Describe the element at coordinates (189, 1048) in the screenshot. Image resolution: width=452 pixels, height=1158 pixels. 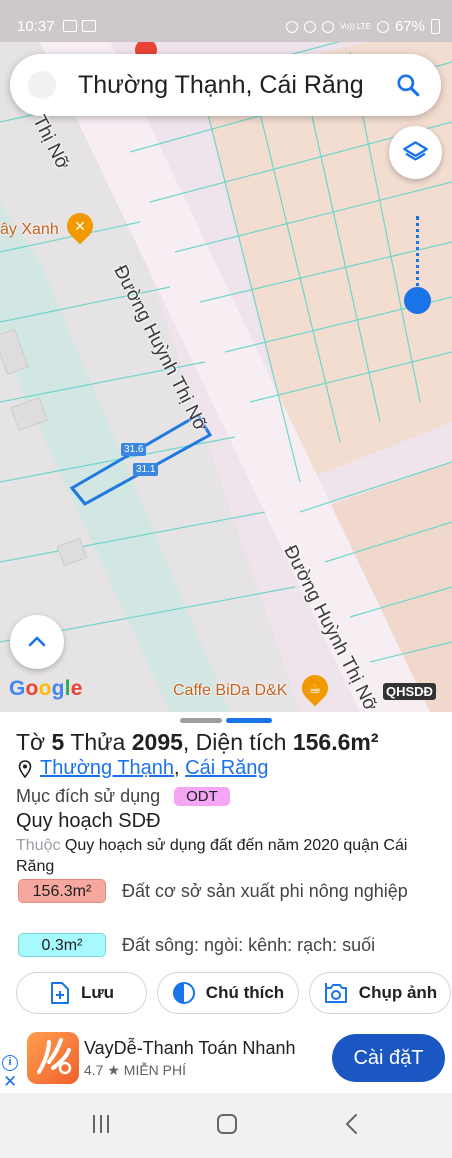
I see `ad-app-name: VayDễ-Thanh Toán Nhanh` at that location.